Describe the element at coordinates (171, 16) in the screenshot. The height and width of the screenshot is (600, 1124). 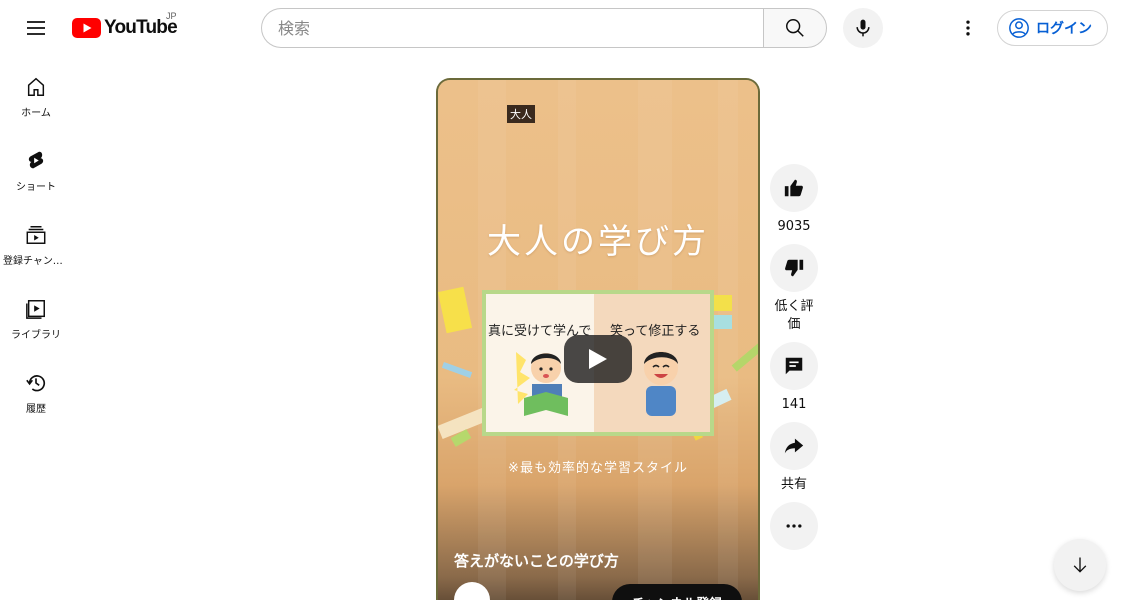
I see `region-code: JP` at that location.